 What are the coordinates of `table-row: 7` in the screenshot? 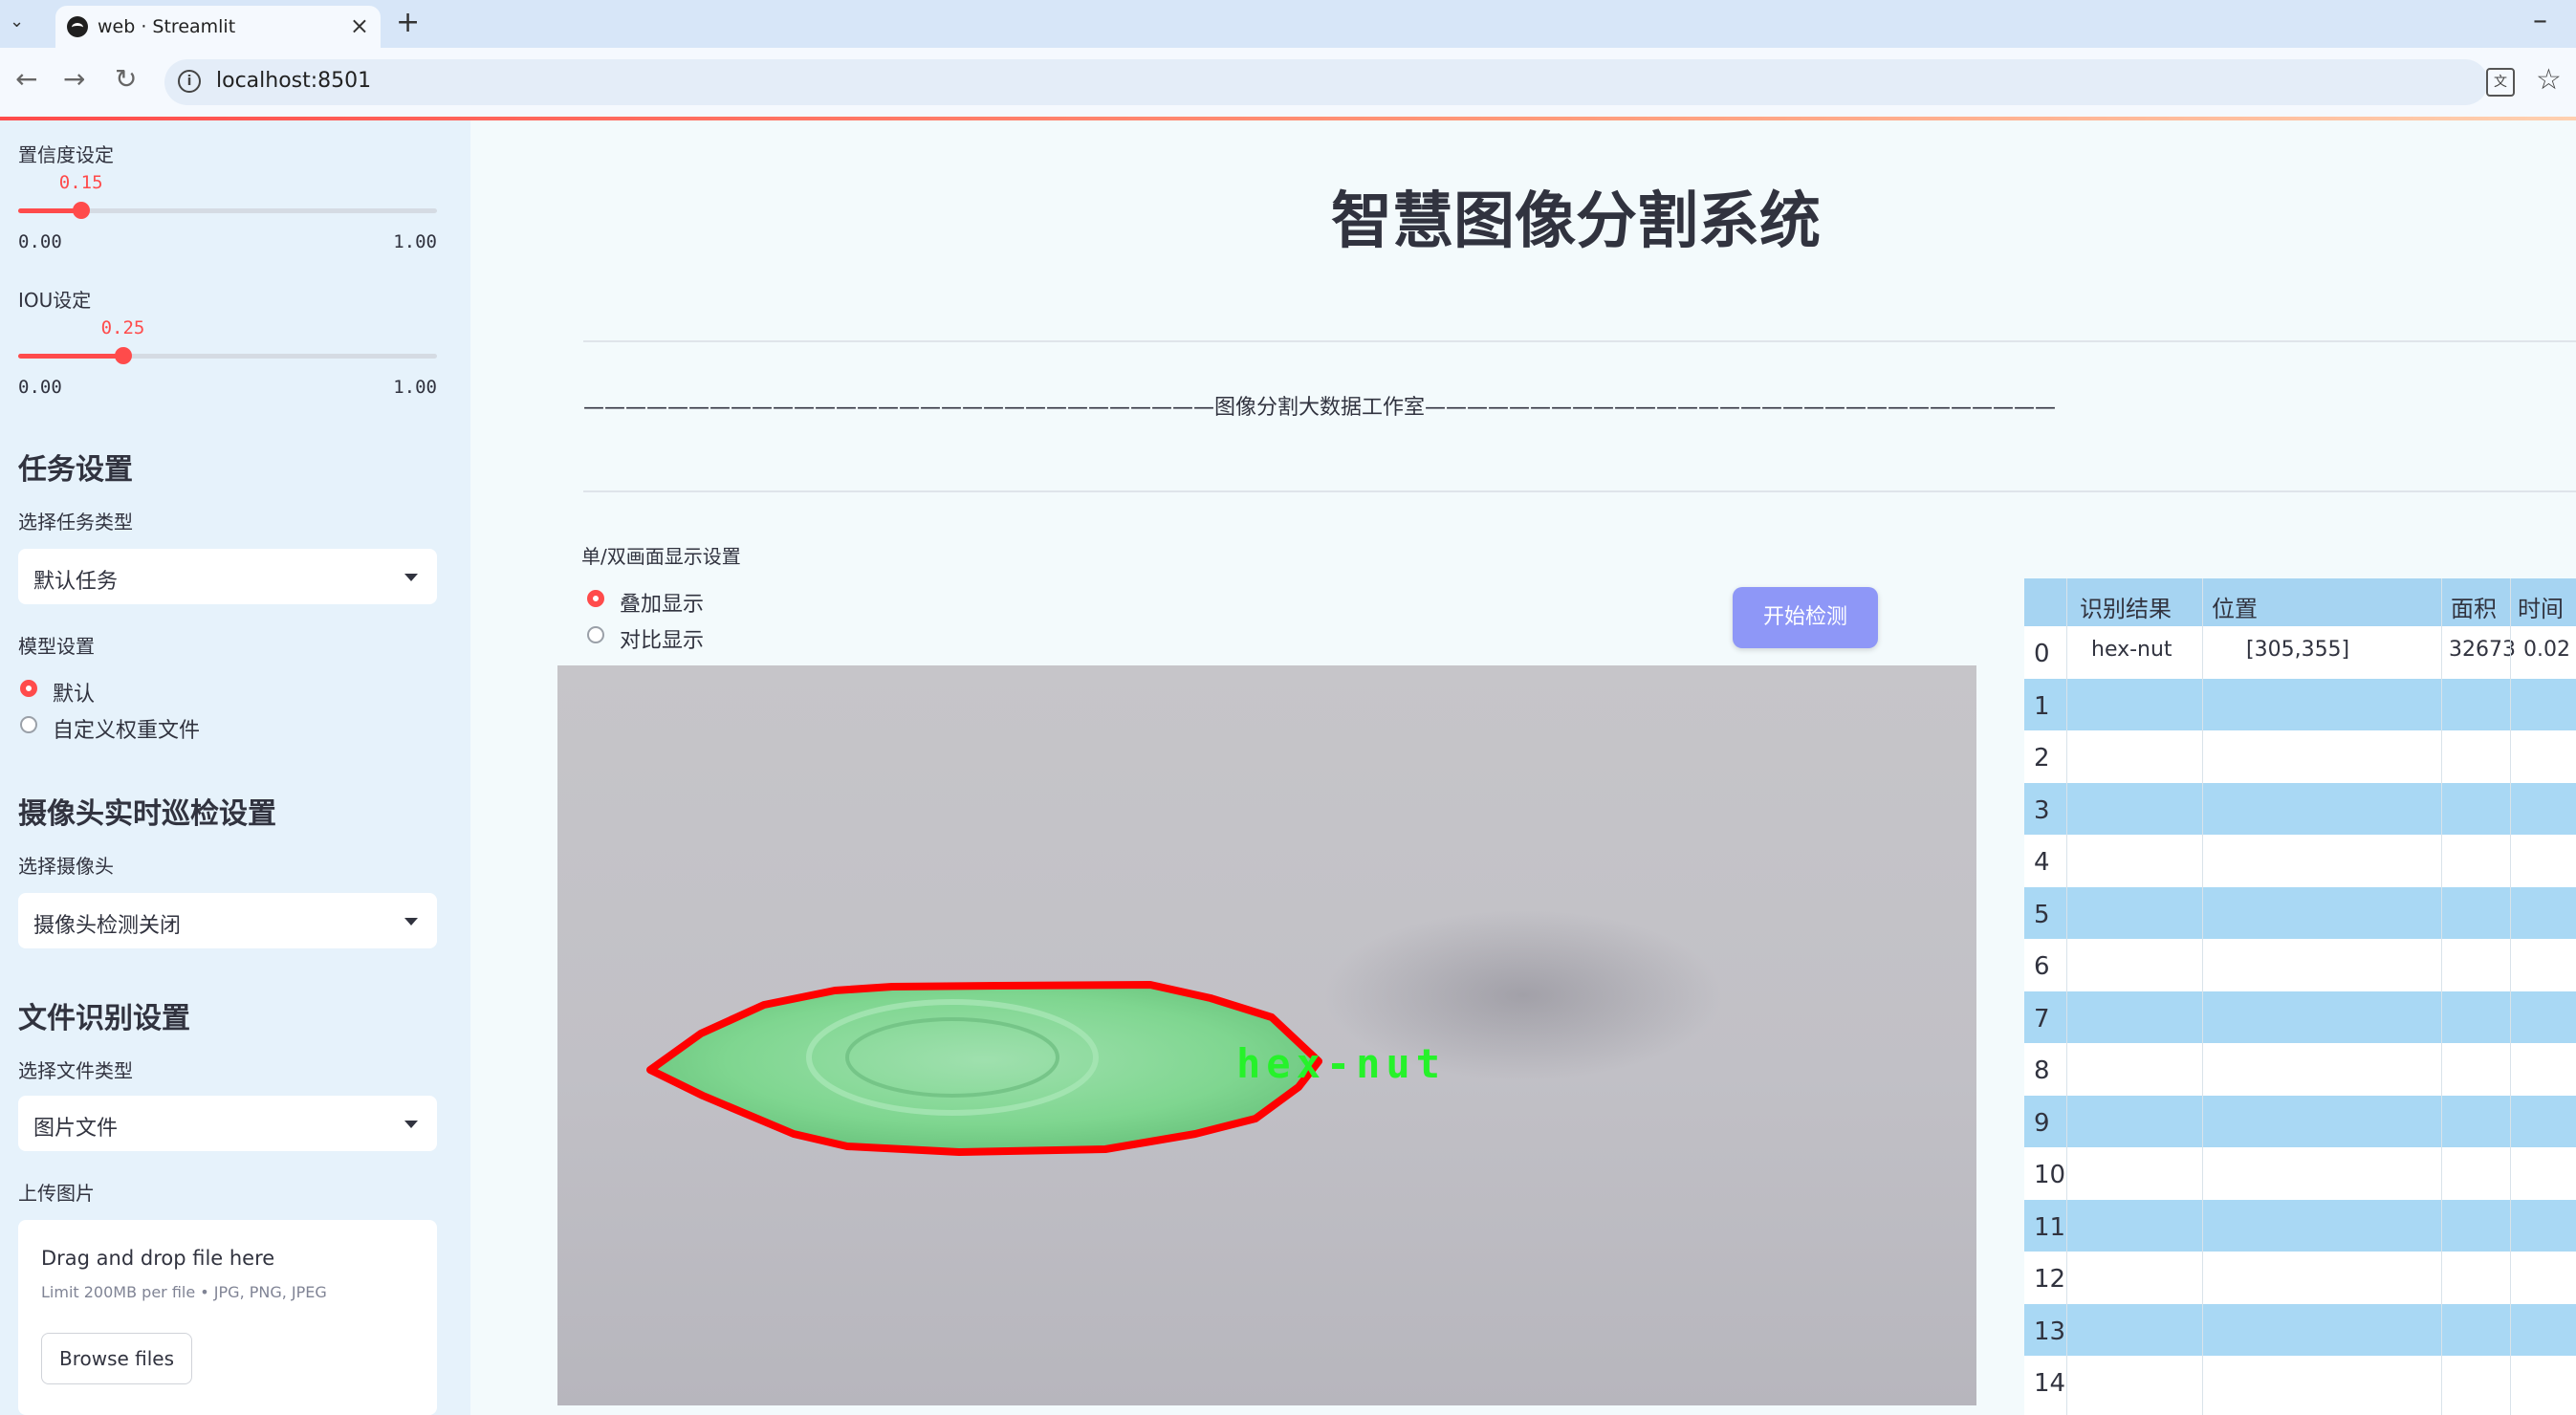 It's located at (2300, 1016).